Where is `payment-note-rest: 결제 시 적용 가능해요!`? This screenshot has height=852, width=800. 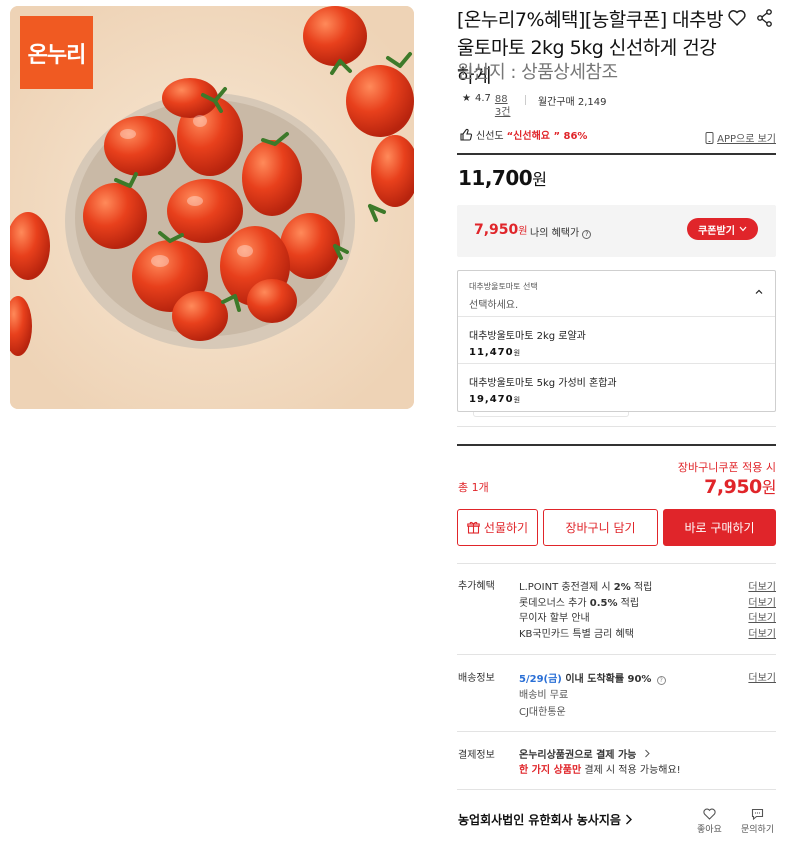 payment-note-rest: 결제 시 적용 가능해요! is located at coordinates (631, 770).